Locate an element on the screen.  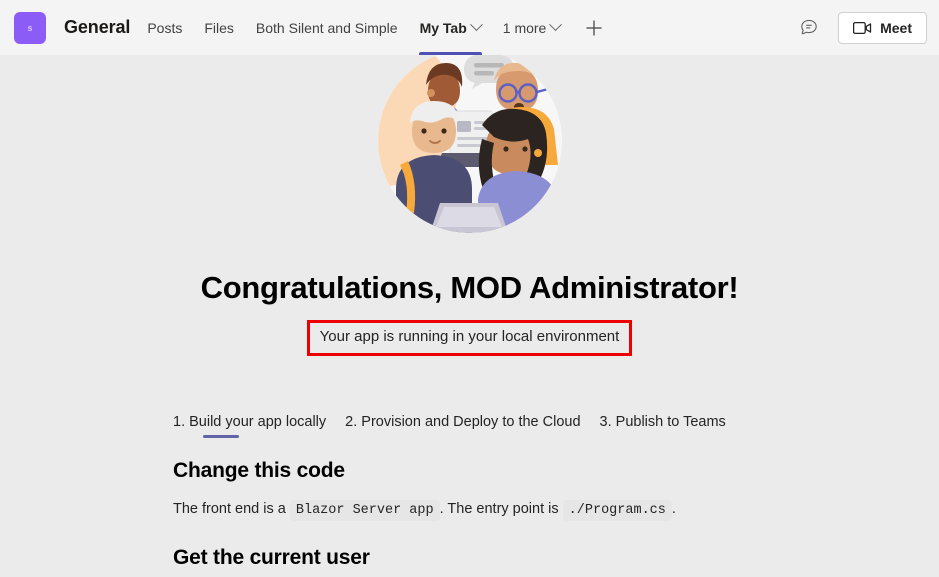
step-publish-to-teams-label: 3. Publish to Teams is located at coordinates (662, 422).